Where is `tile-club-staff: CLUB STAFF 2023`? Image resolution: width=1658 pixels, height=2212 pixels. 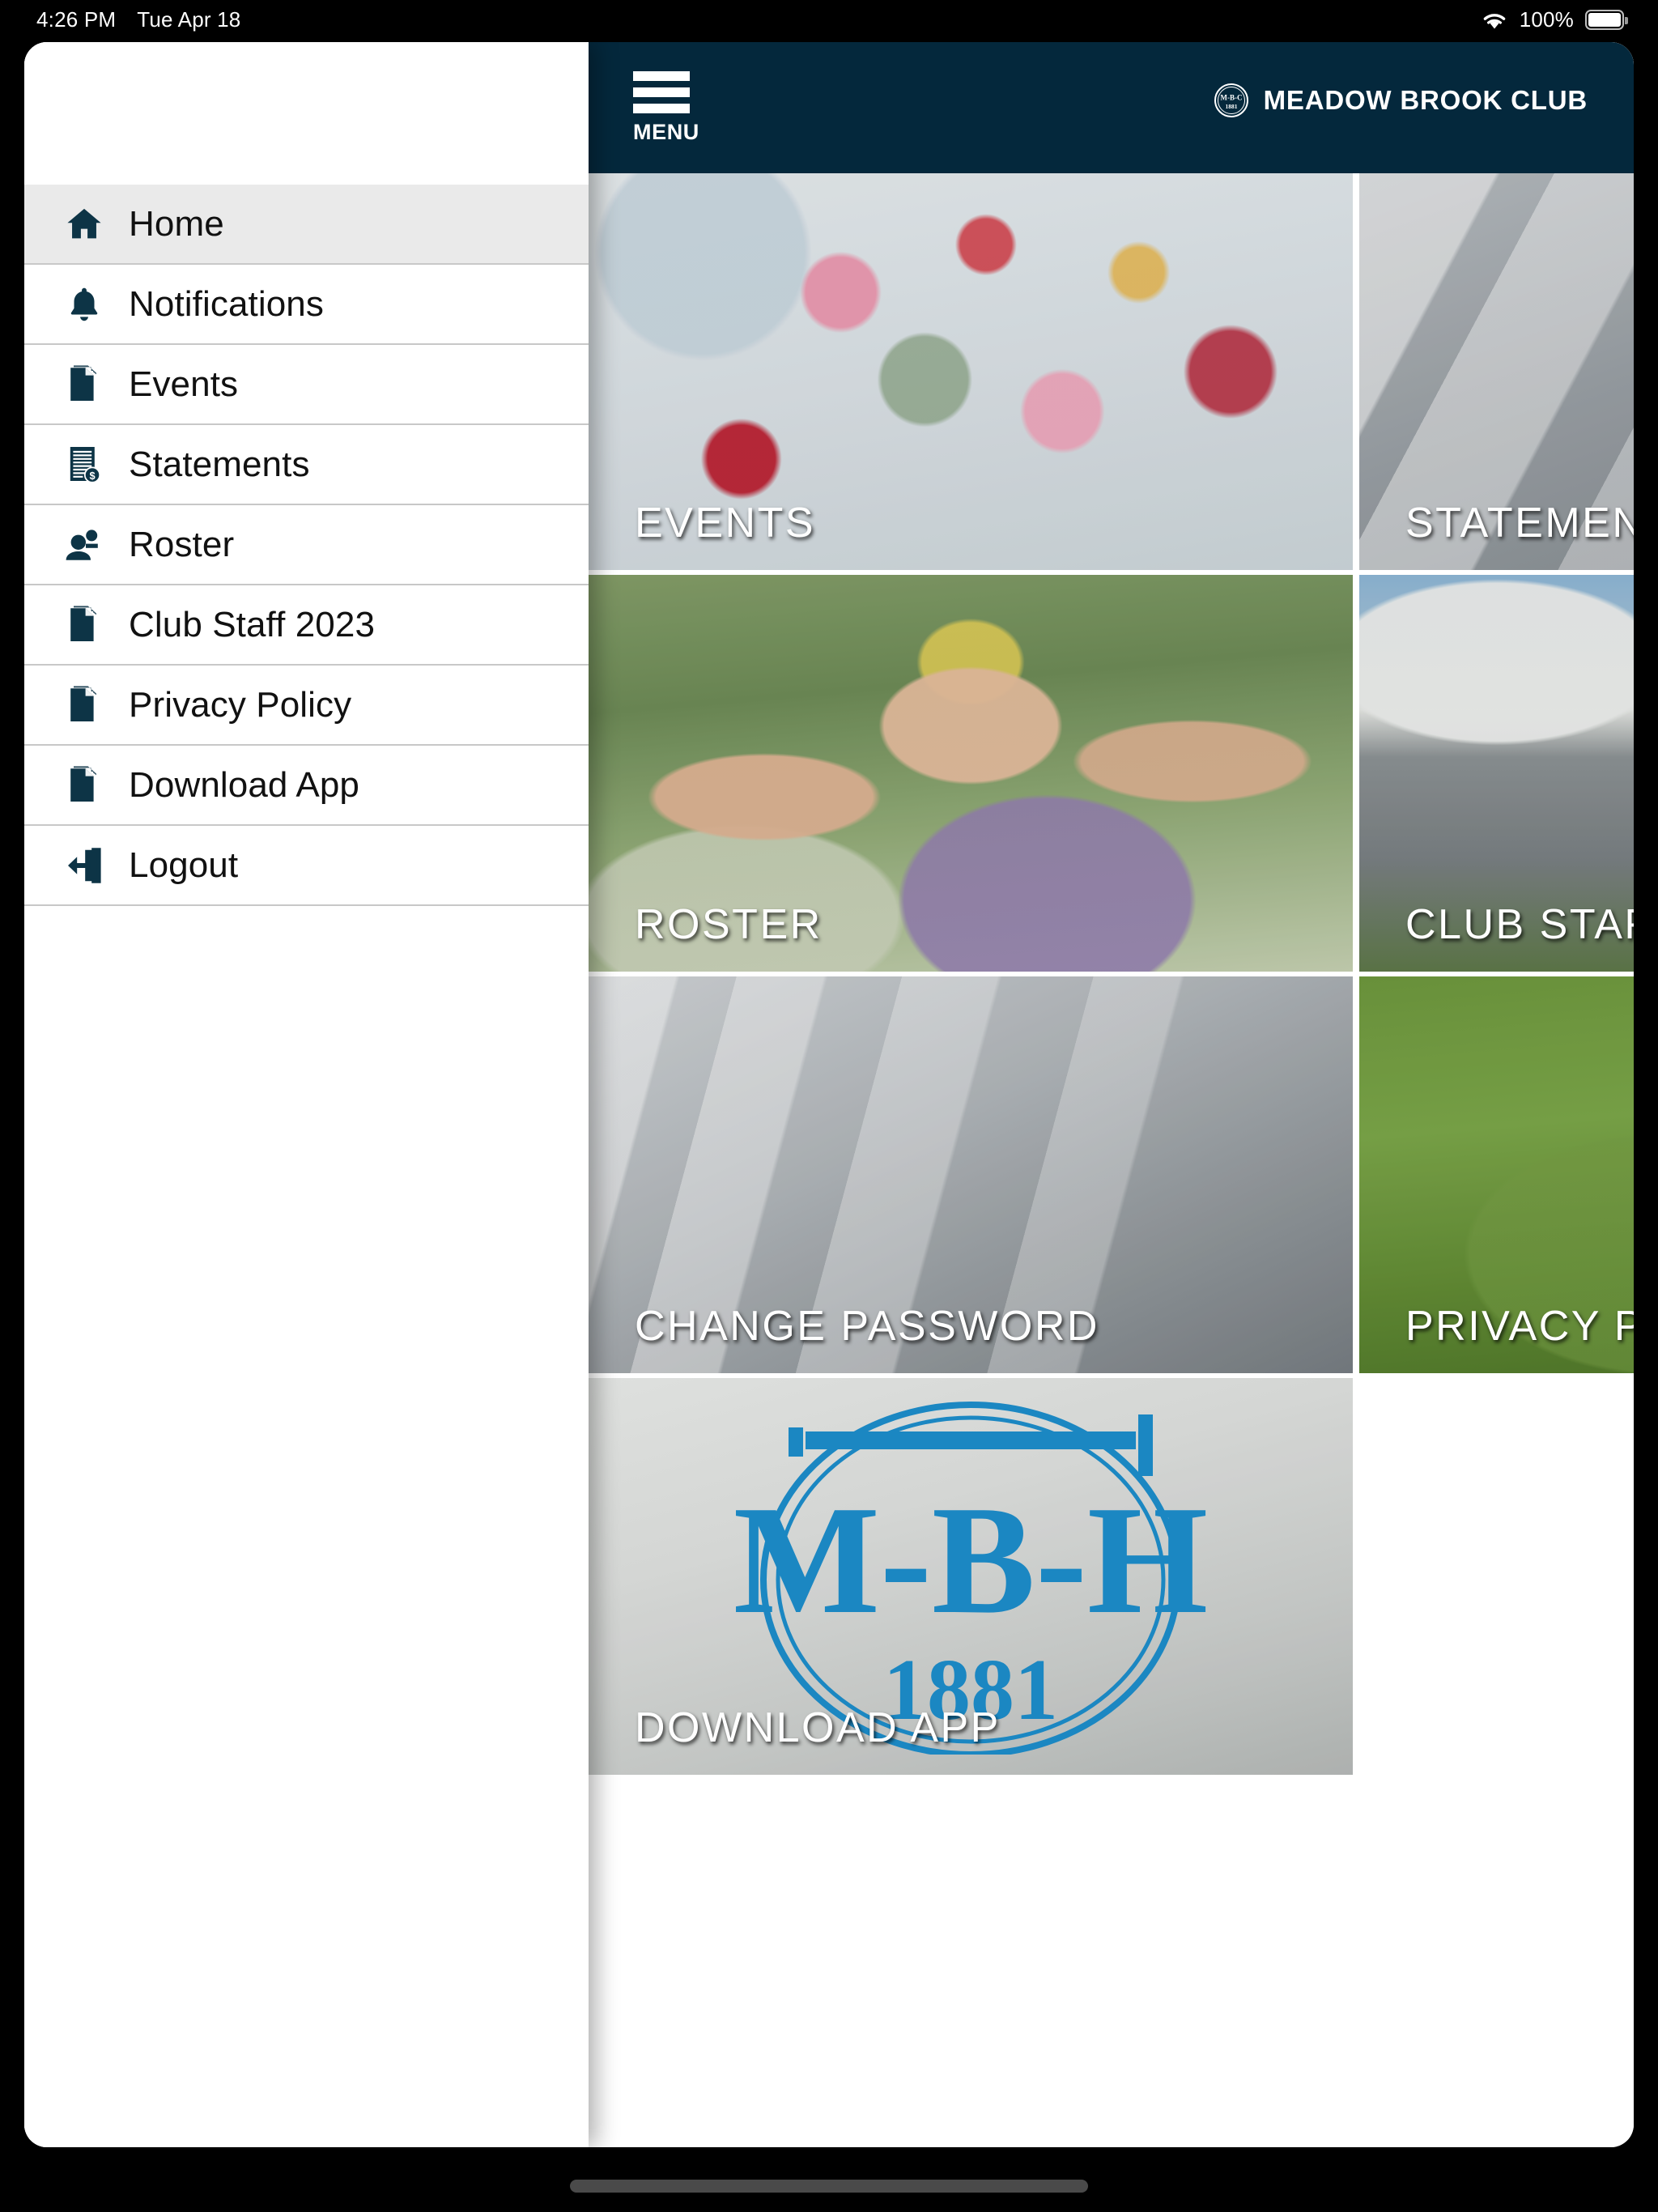
tile-club-staff: CLUB STAFF 2023 is located at coordinates (1496, 774).